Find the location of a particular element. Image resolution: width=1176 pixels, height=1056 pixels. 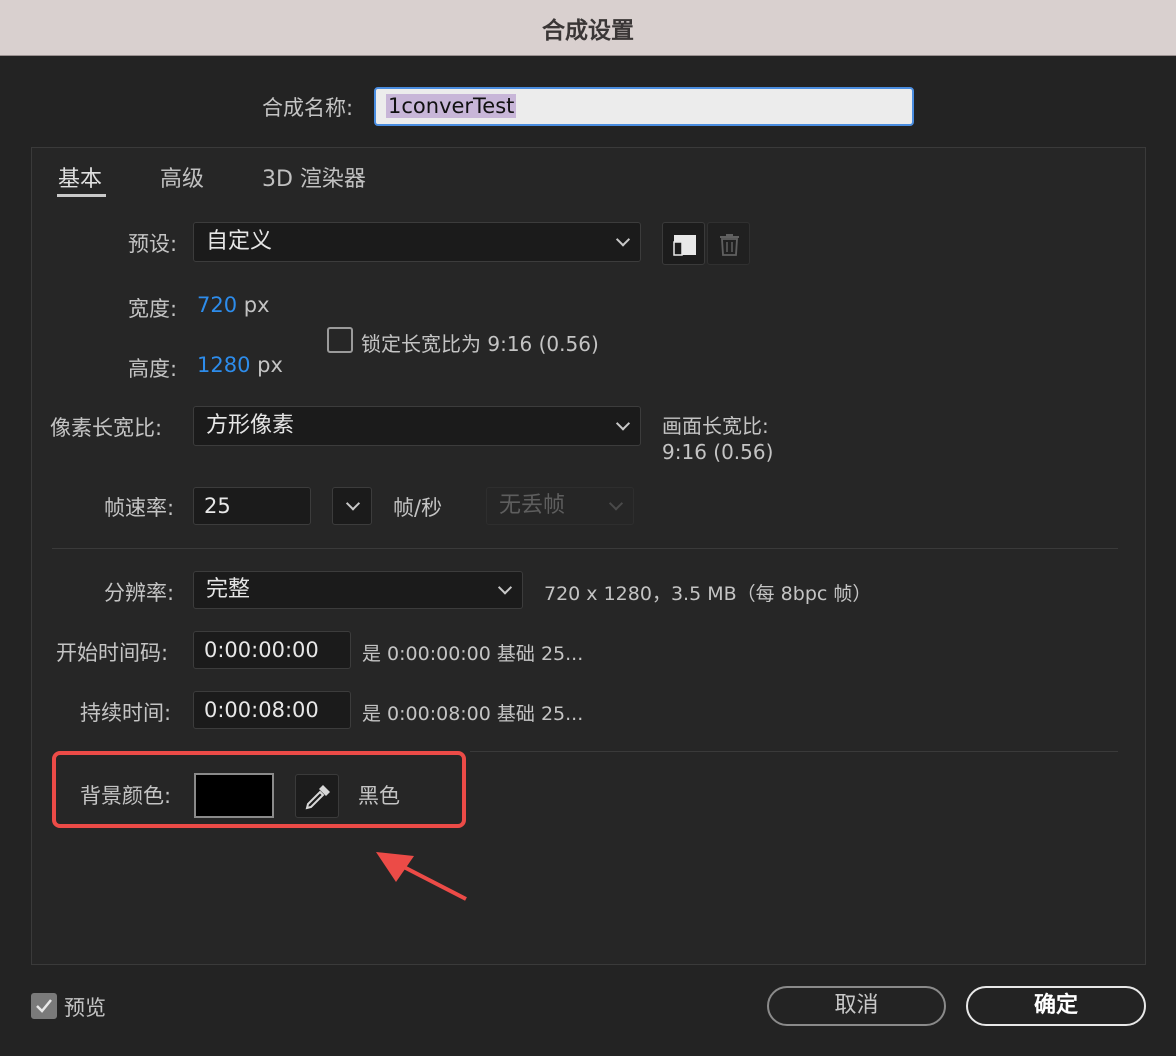

lock-aspect-label: 锁定长宽比为 9:16 (0.56) is located at coordinates (480, 344).